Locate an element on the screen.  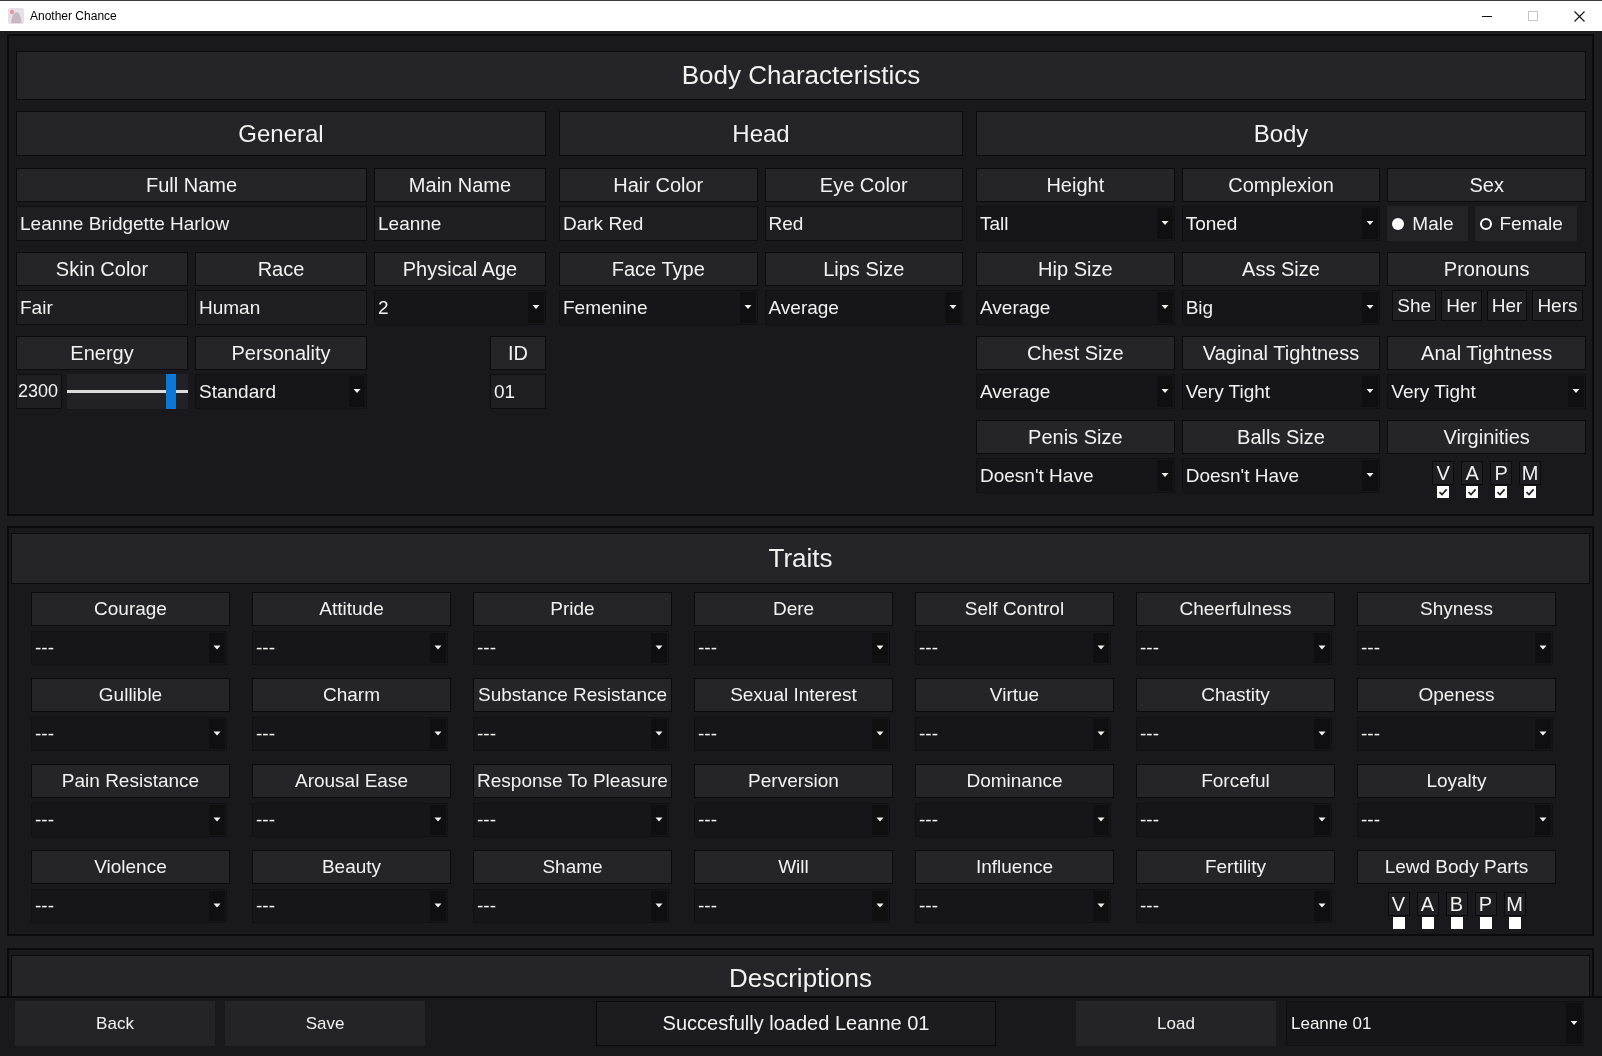
dropdown: Standard is located at coordinates (281, 391).